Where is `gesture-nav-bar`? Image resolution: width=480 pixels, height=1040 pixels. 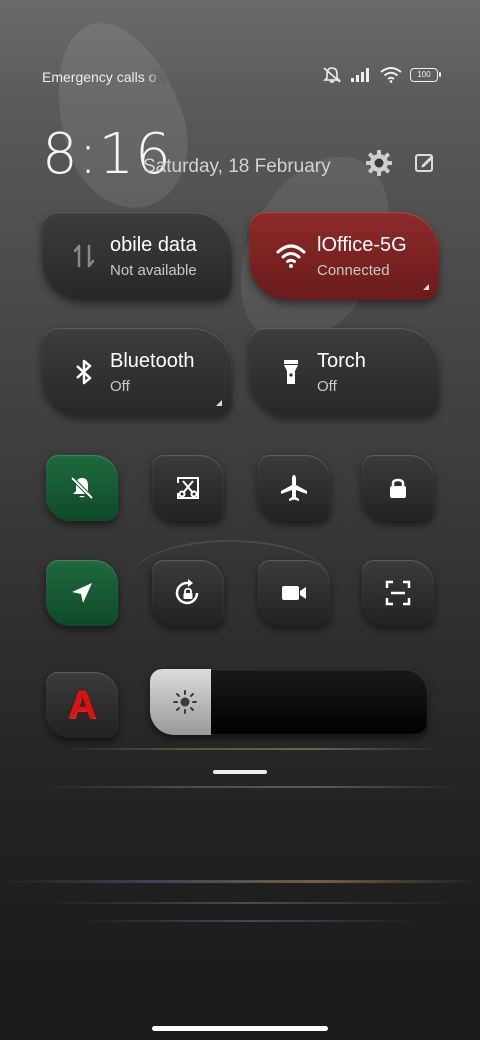
gesture-nav-bar is located at coordinates (240, 1028).